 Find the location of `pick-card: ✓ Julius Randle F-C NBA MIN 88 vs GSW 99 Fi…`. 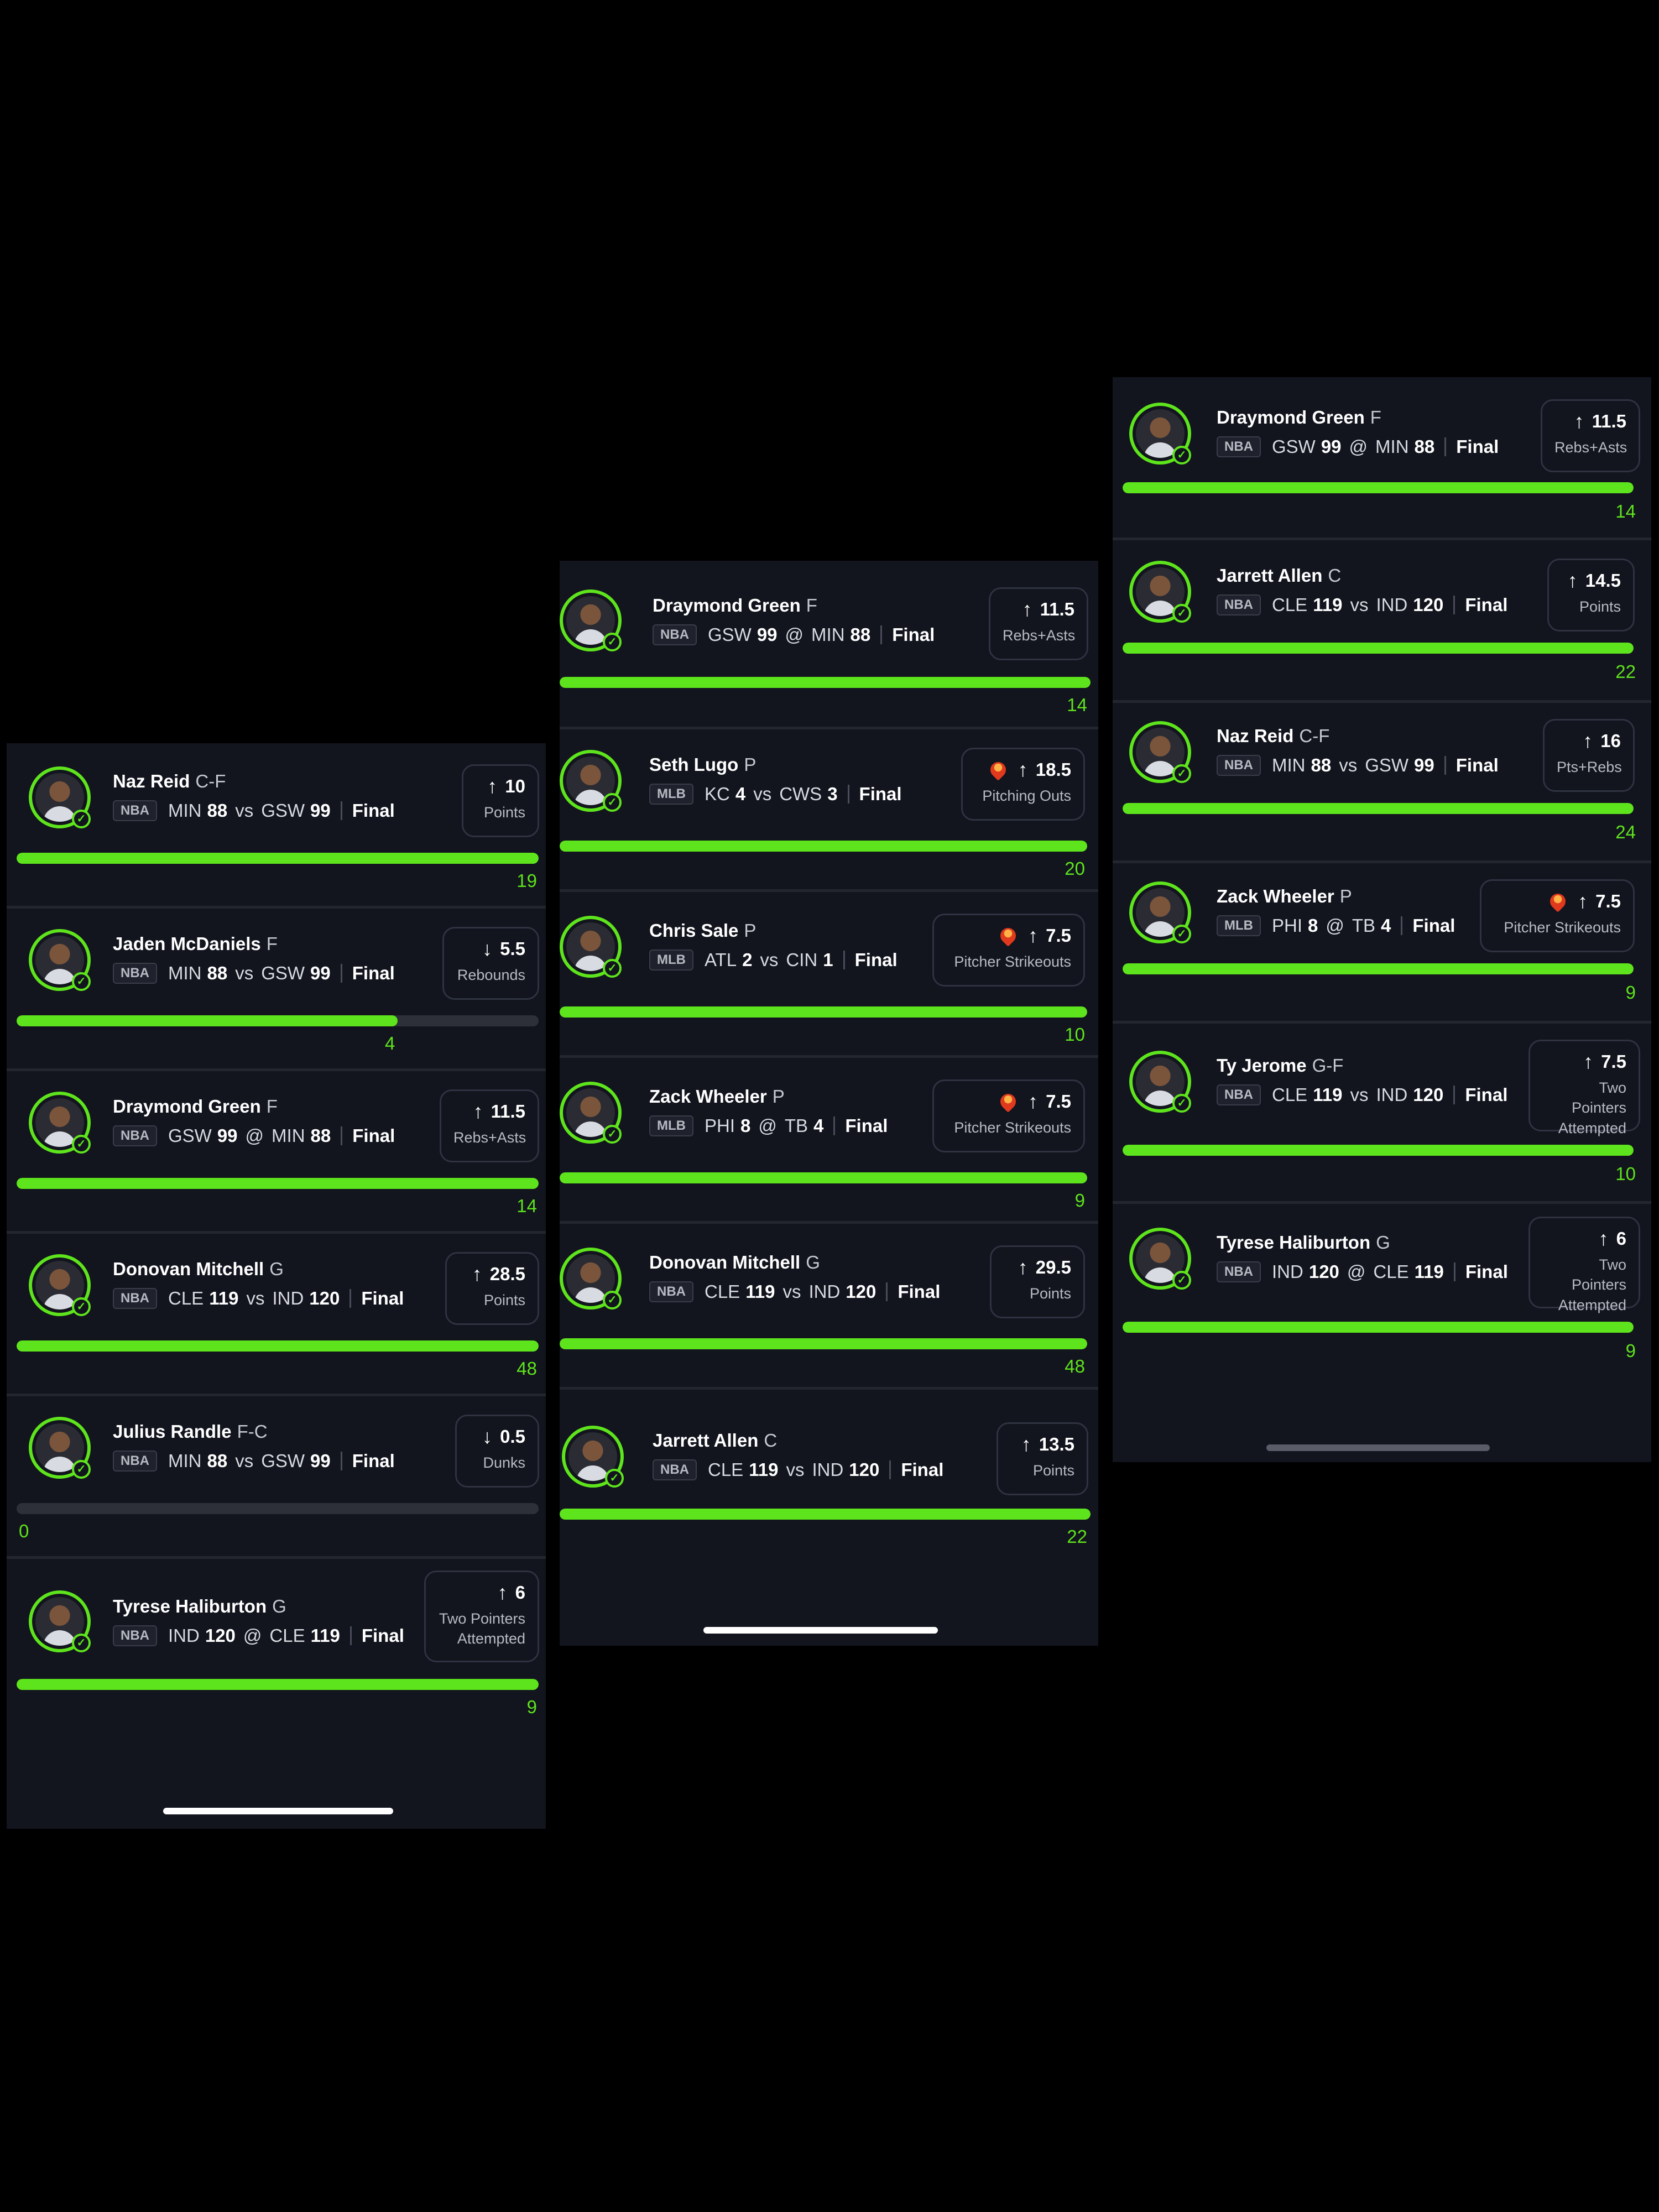

pick-card: ✓ Julius Randle F-C NBA MIN 88 vs GSW 99 Fi… is located at coordinates (276, 1477).